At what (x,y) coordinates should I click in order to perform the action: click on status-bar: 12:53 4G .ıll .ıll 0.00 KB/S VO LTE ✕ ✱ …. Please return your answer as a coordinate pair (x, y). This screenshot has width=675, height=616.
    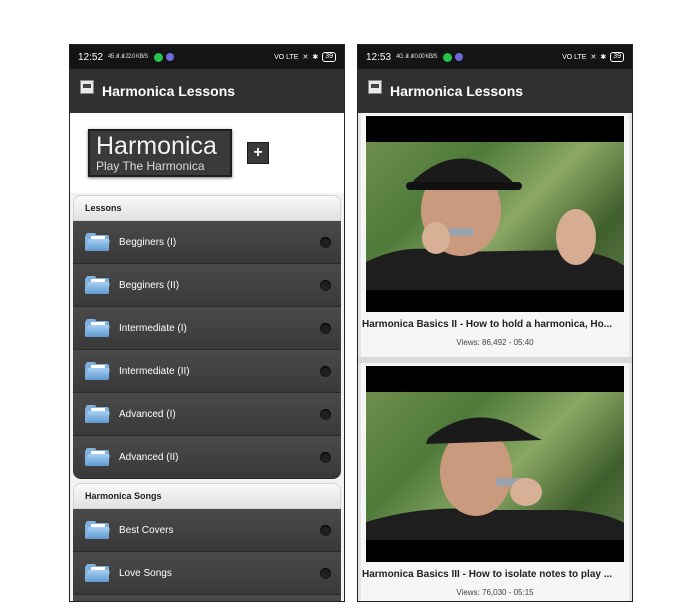
    Looking at the image, I should click on (495, 57).